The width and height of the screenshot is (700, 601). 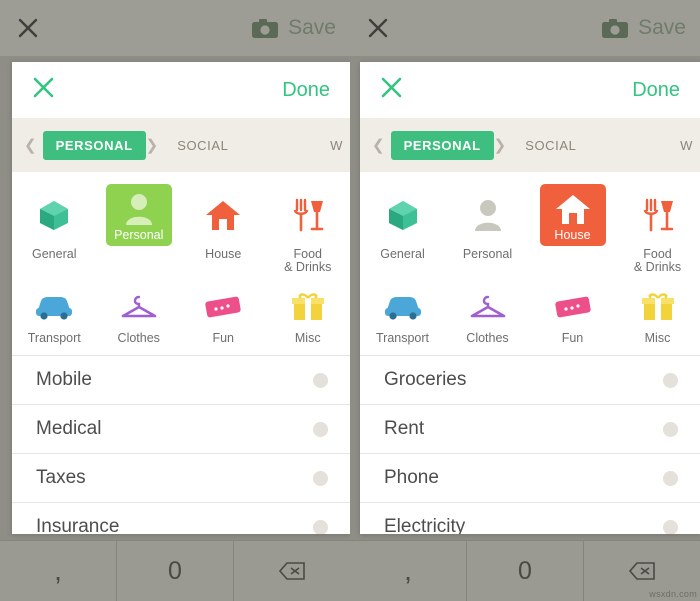 What do you see at coordinates (181, 478) in the screenshot?
I see `list-item: Taxes` at bounding box center [181, 478].